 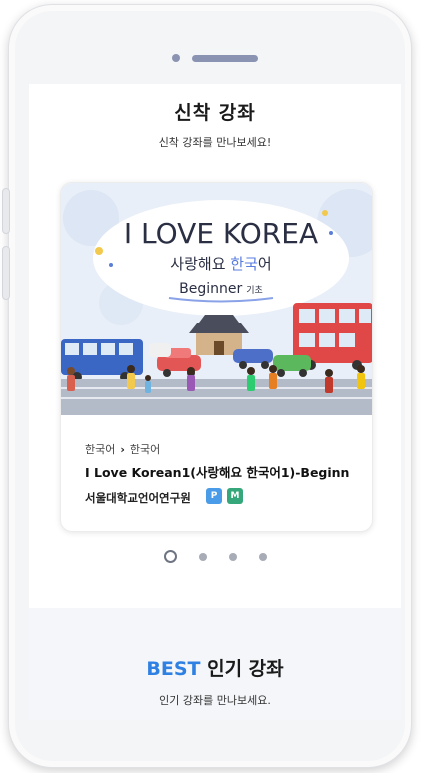 What do you see at coordinates (226, 471) in the screenshot?
I see `course-title: I Love Korean1(사랑해요 한국어1)-Beginn` at bounding box center [226, 471].